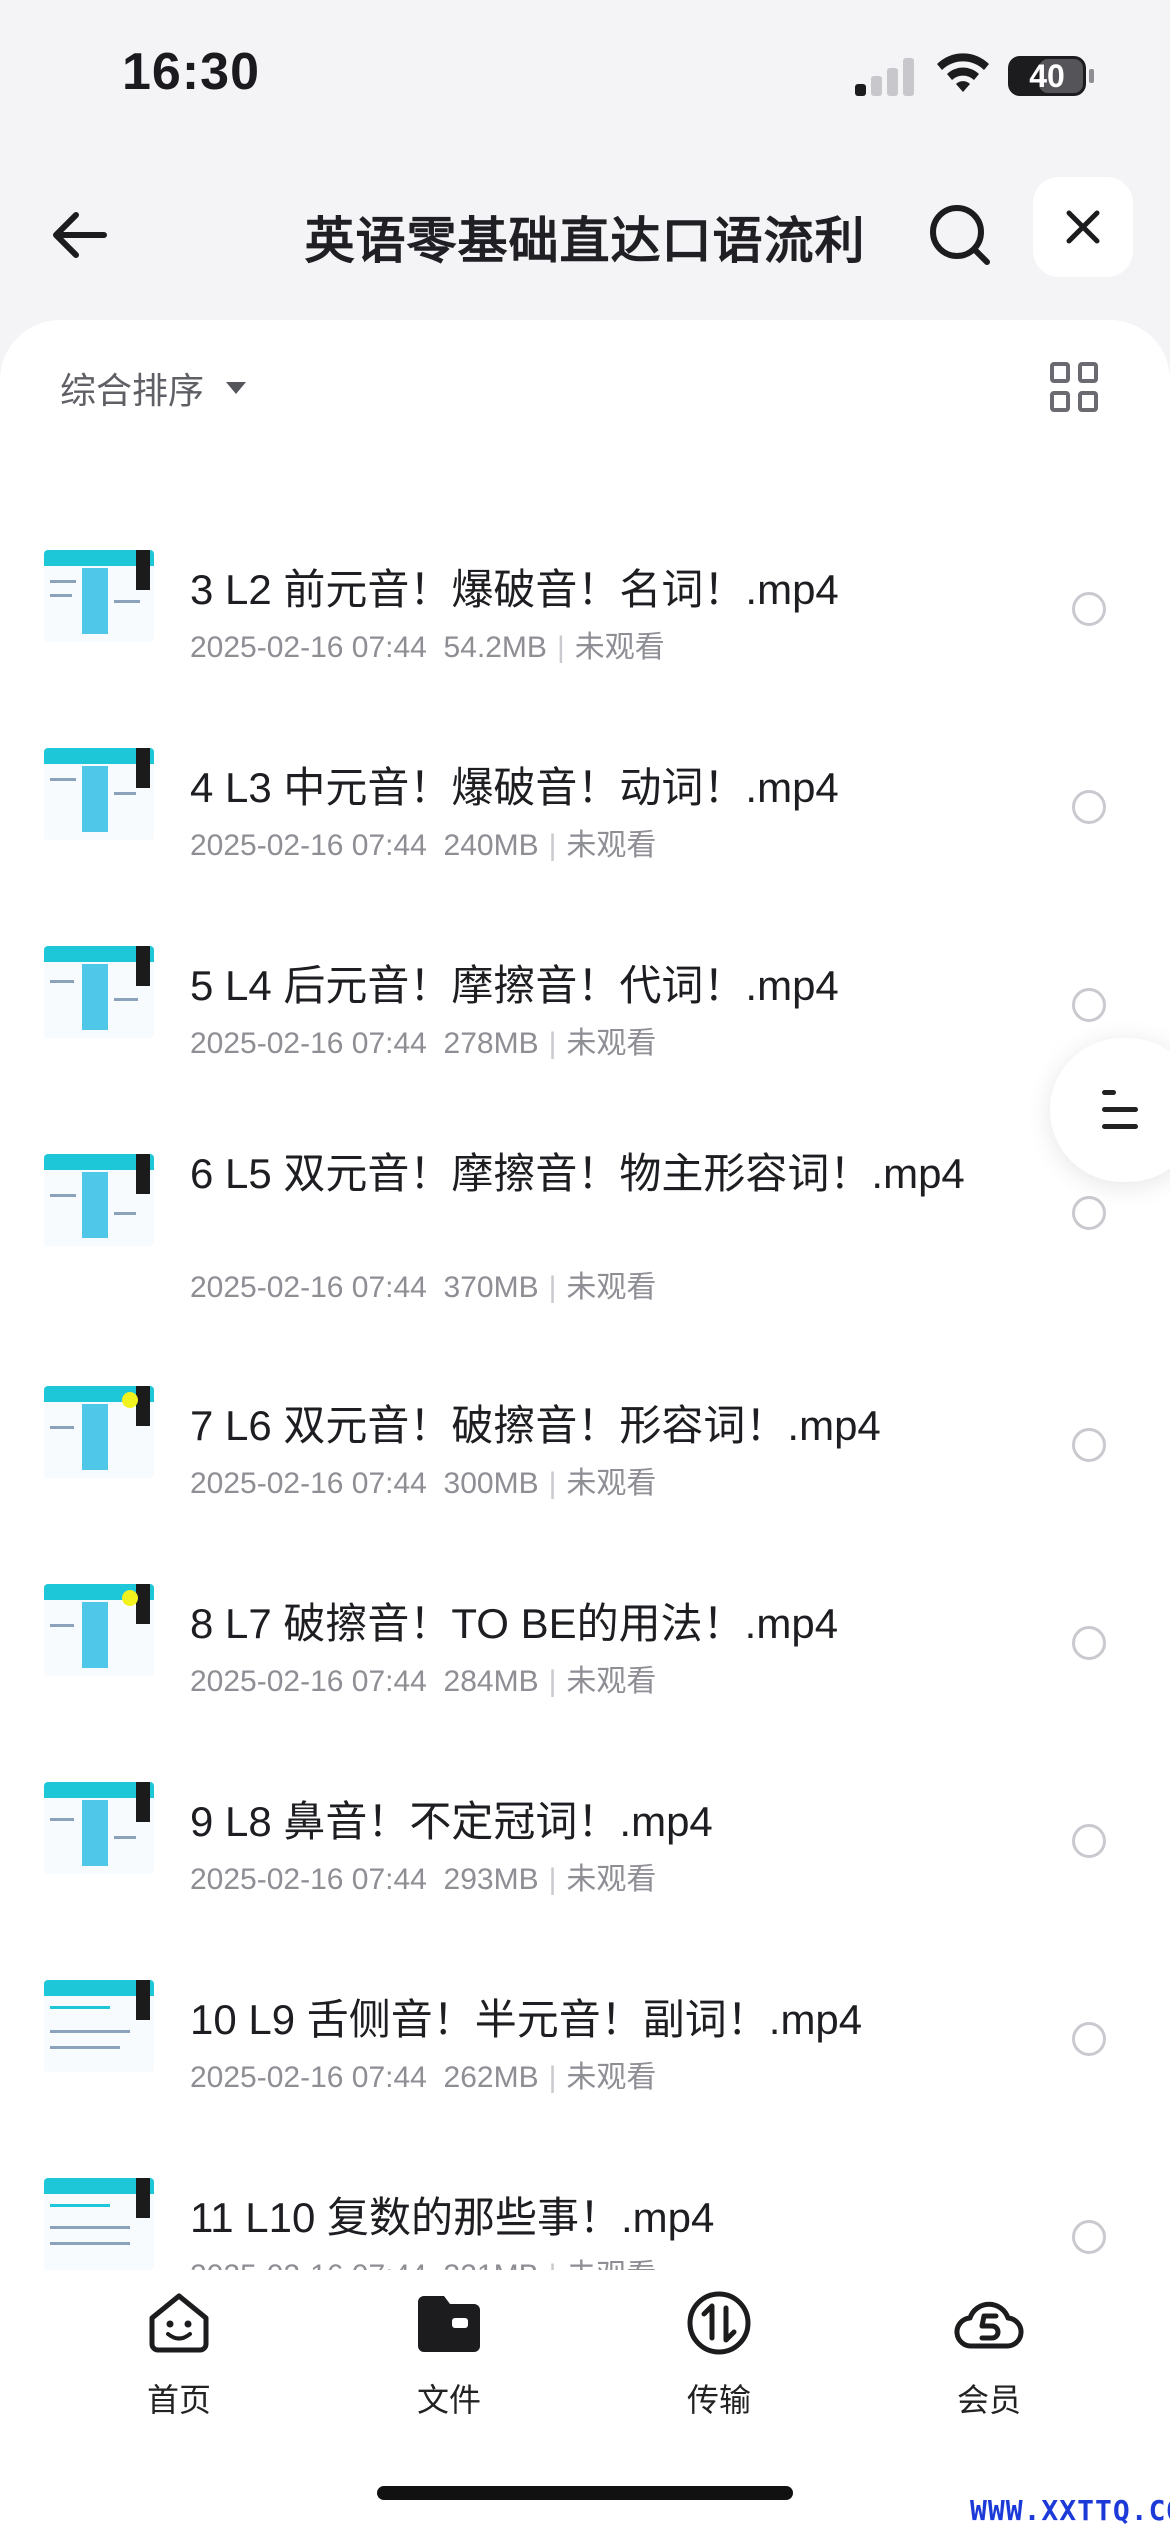 This screenshot has height=2532, width=1170. What do you see at coordinates (1047, 75) in the screenshot?
I see `battery-level: 40` at bounding box center [1047, 75].